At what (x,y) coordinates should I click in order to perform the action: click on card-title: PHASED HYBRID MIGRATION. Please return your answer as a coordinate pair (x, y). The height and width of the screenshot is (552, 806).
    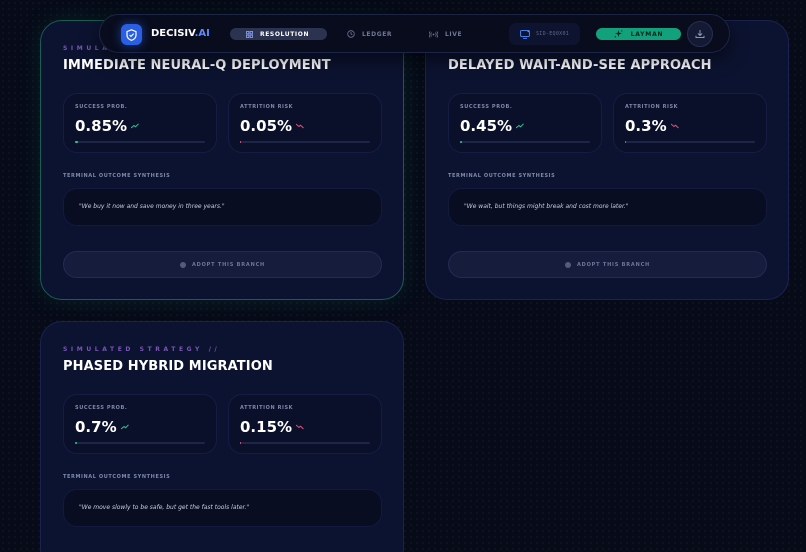
    Looking at the image, I should click on (168, 366).